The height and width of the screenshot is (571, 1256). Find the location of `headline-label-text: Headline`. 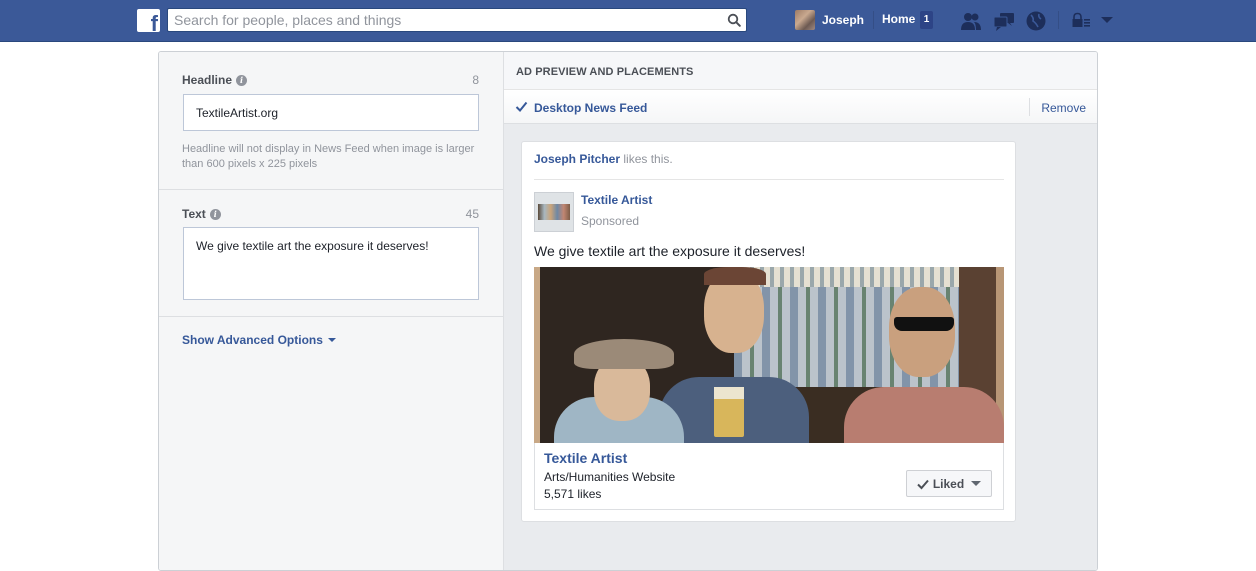

headline-label-text: Headline is located at coordinates (207, 80).